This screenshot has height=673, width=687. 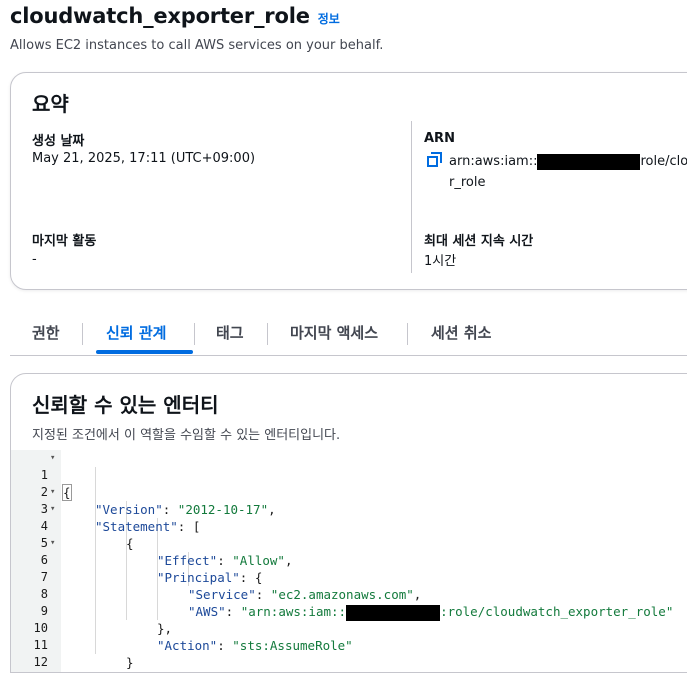 What do you see at coordinates (144, 352) in the screenshot?
I see `active-tab-indicator` at bounding box center [144, 352].